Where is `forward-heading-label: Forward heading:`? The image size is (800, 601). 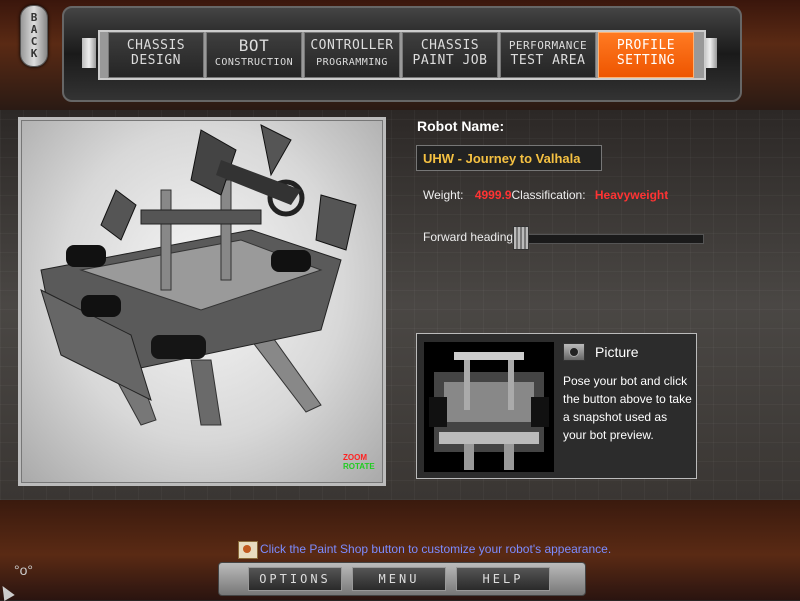 forward-heading-label: Forward heading: is located at coordinates (470, 237).